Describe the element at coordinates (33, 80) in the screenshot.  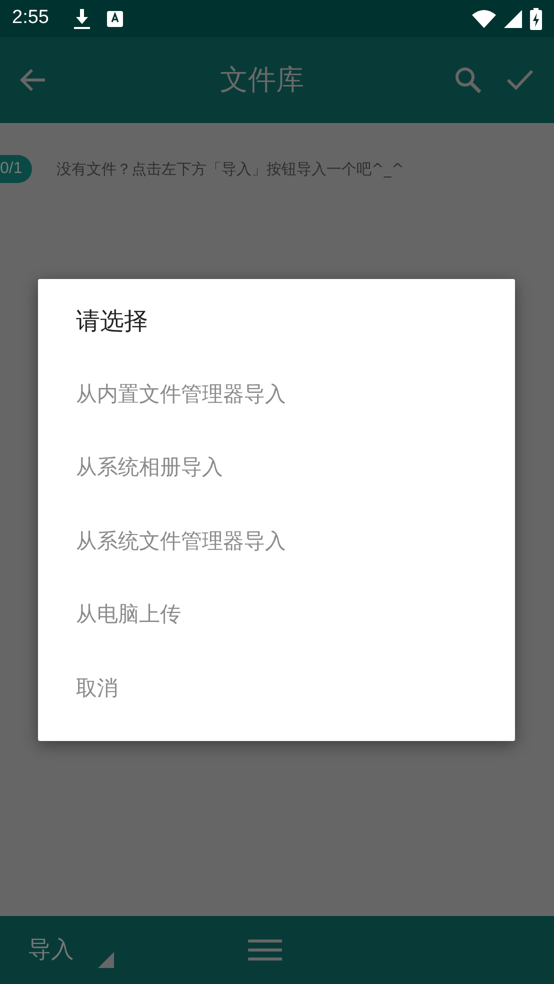
I see `back-button` at that location.